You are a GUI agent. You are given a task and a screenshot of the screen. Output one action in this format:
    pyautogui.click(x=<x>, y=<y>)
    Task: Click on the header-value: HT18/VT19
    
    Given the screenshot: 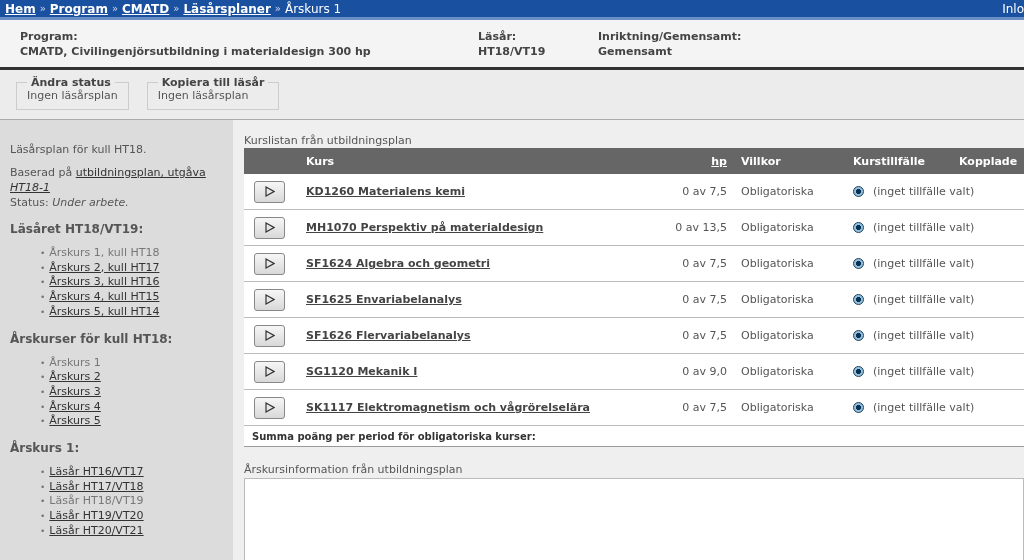 What is the action you would take?
    pyautogui.click(x=512, y=51)
    